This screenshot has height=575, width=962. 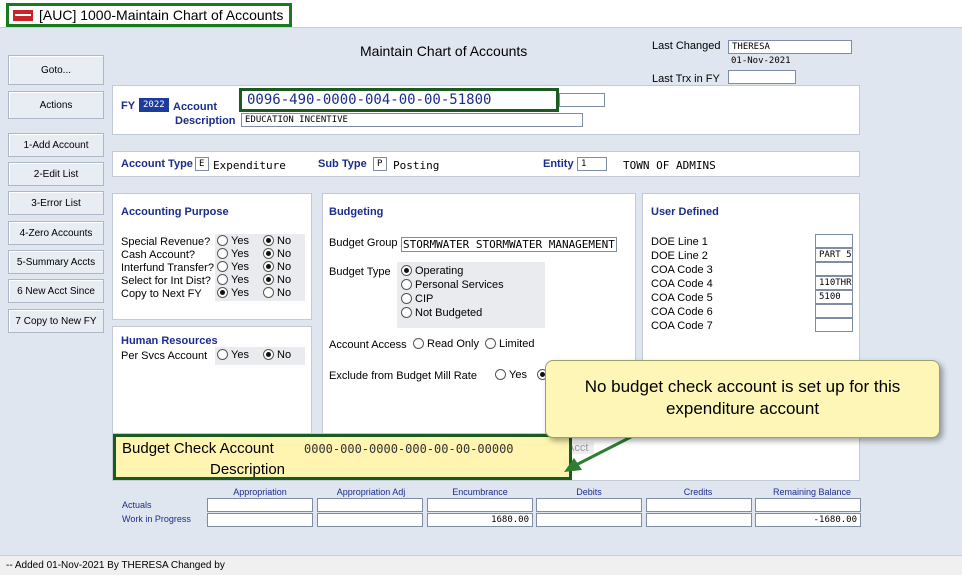 I want to click on coa-code-5-field: 5100, so click(x=834, y=297).